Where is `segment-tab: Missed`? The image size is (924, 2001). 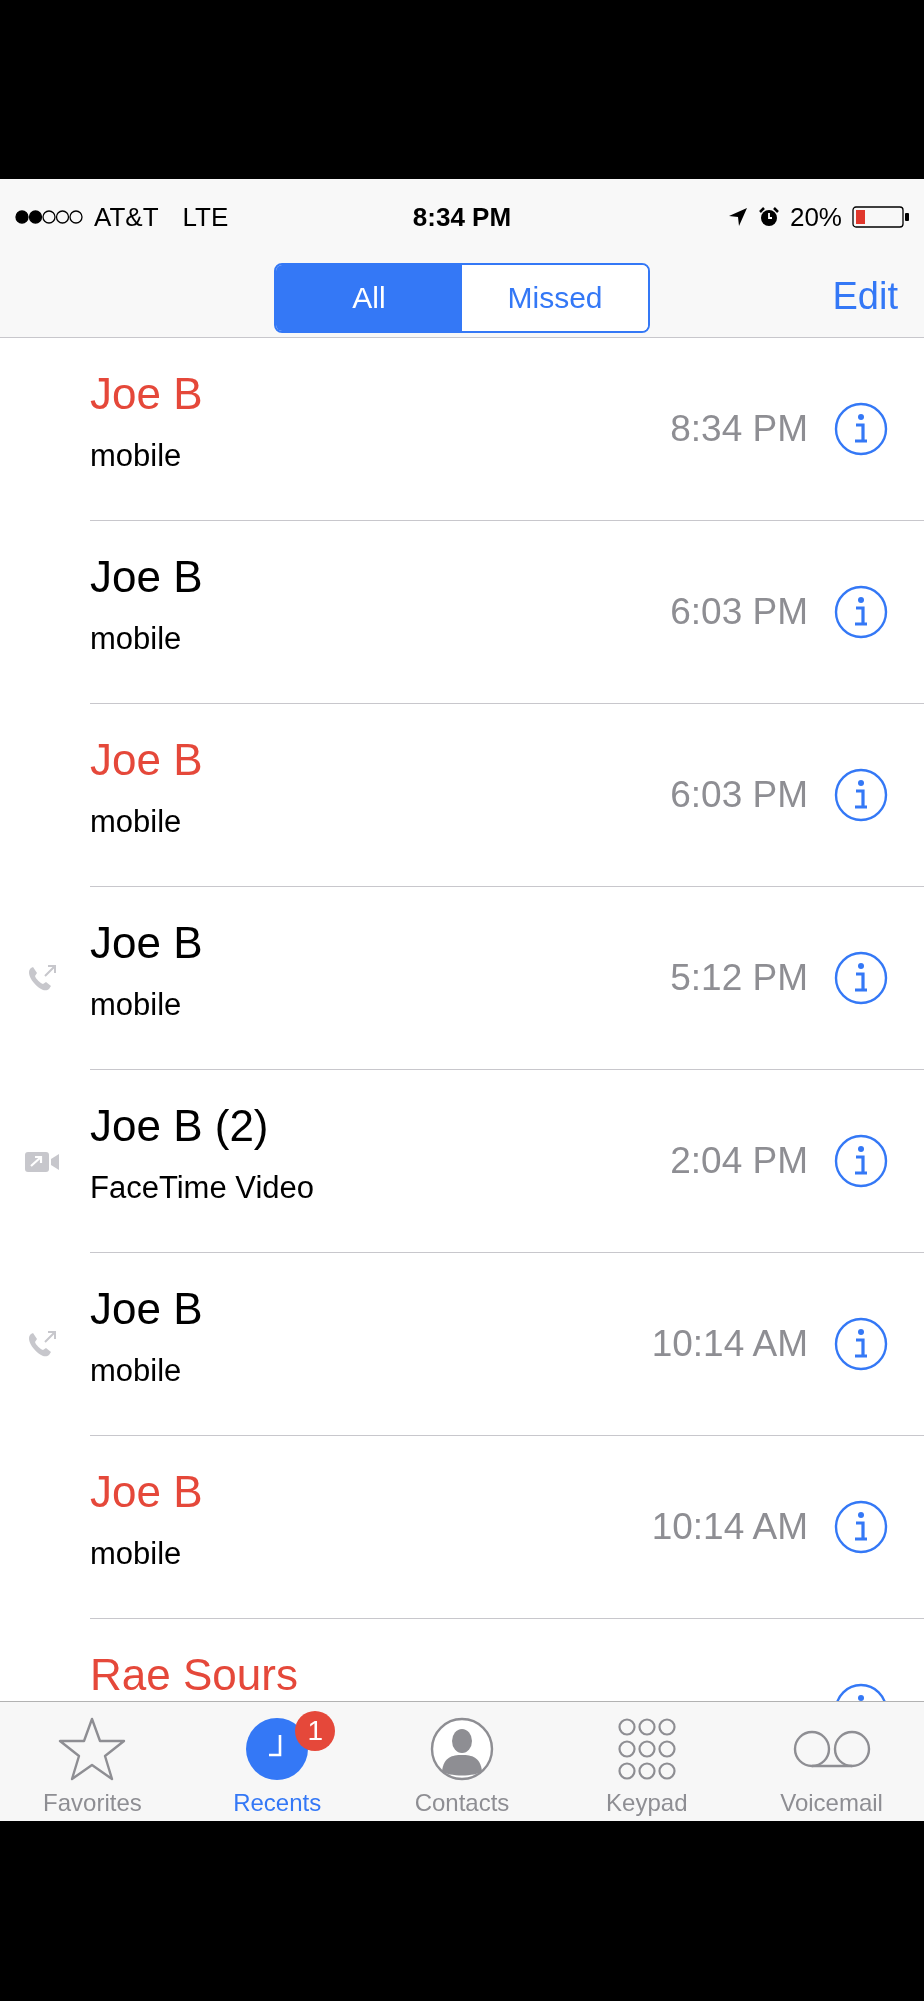 segment-tab: Missed is located at coordinates (555, 298).